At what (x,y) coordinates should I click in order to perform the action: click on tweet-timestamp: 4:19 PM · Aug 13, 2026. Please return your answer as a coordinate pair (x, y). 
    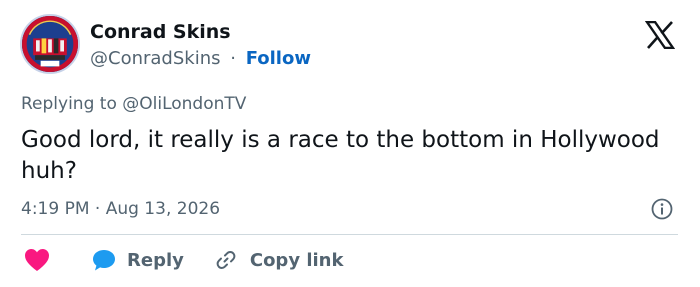
    Looking at the image, I should click on (120, 209).